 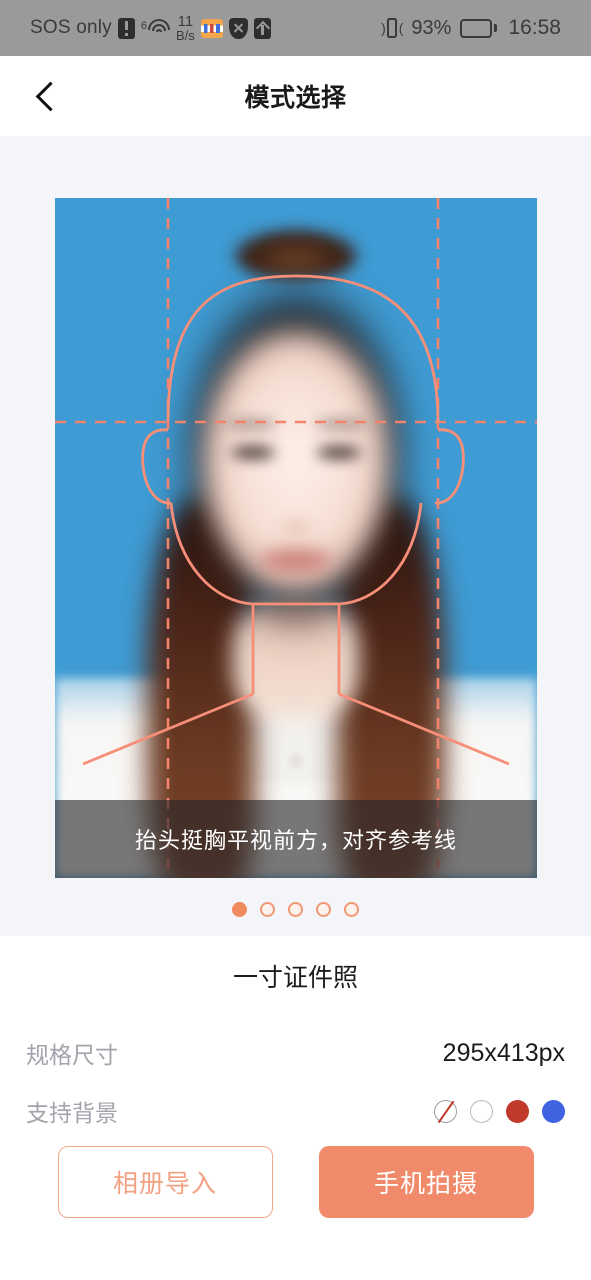 I want to click on status-bar-left: SOS only 6 11 B/s, so click(x=150, y=28).